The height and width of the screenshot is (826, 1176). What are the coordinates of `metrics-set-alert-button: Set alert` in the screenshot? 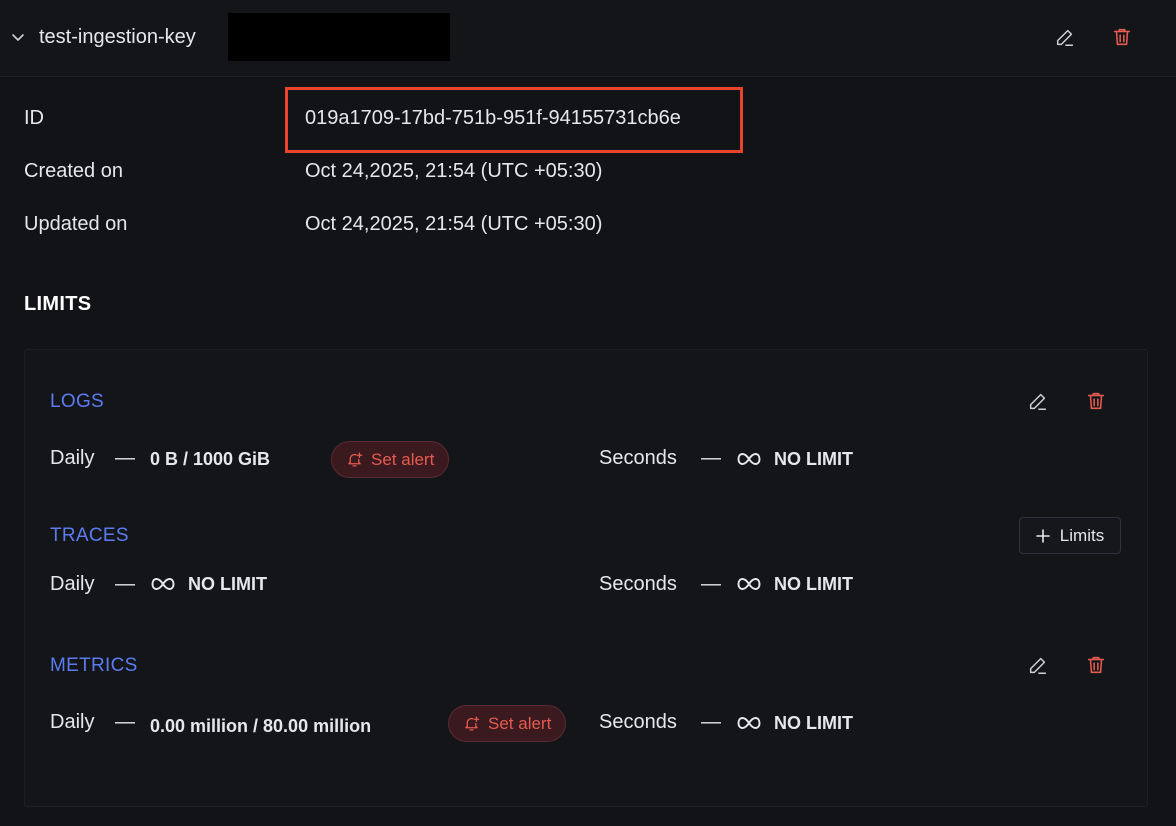 It's located at (507, 723).